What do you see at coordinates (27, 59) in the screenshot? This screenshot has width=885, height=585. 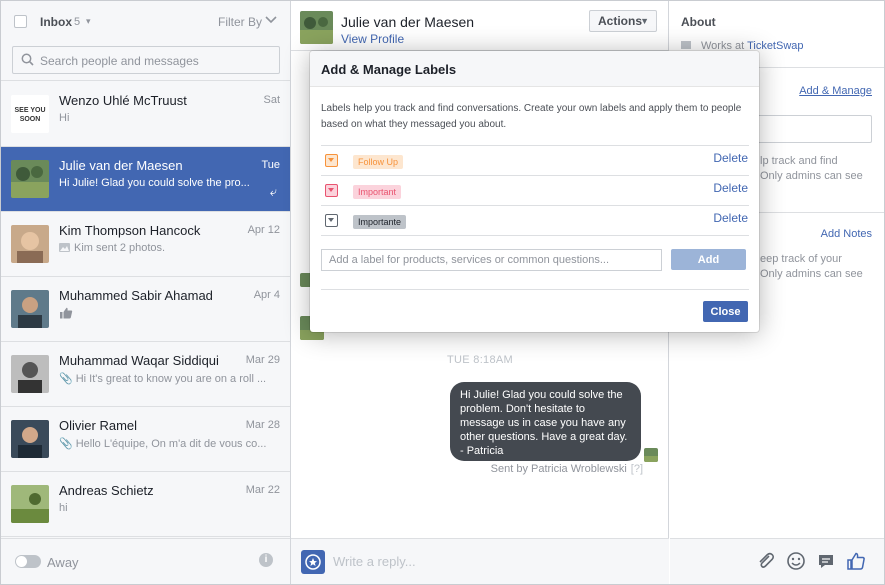 I see `search-icon` at bounding box center [27, 59].